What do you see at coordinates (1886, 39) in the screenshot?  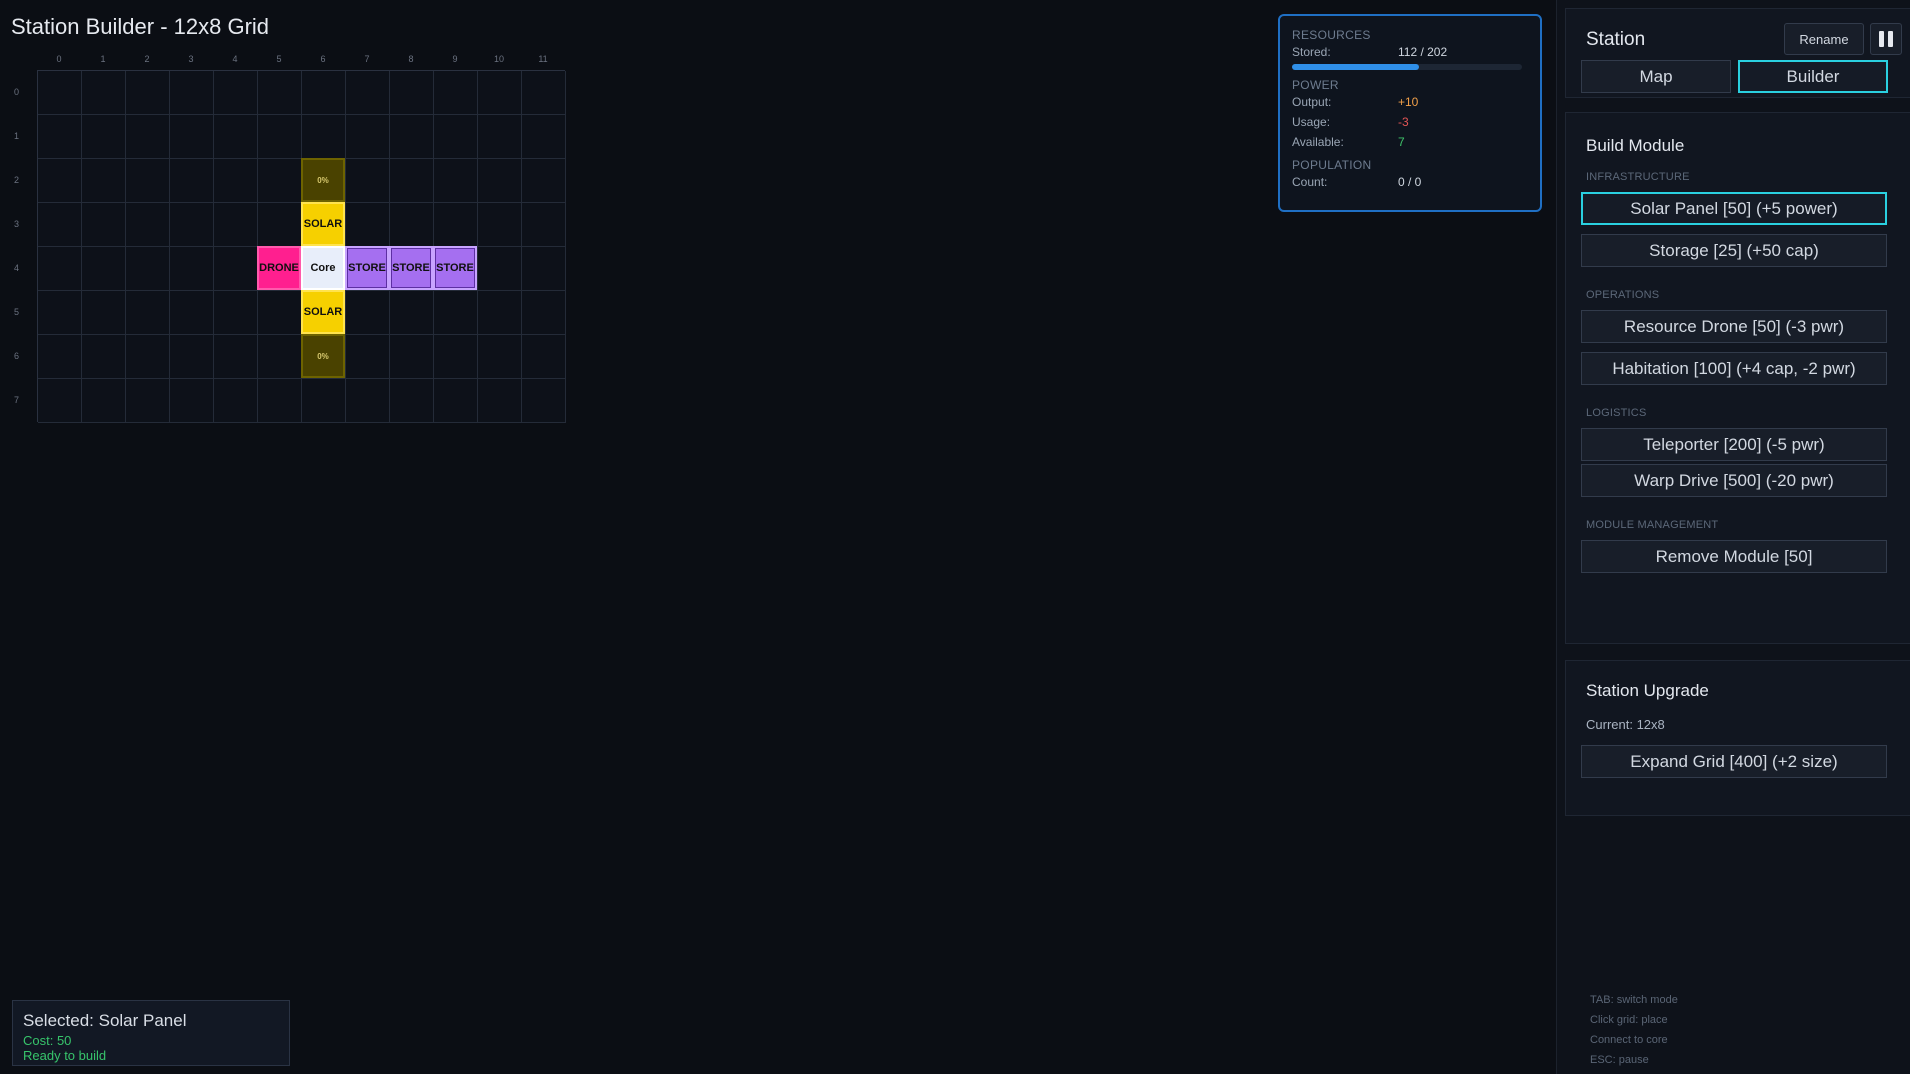 I see `pause-button` at bounding box center [1886, 39].